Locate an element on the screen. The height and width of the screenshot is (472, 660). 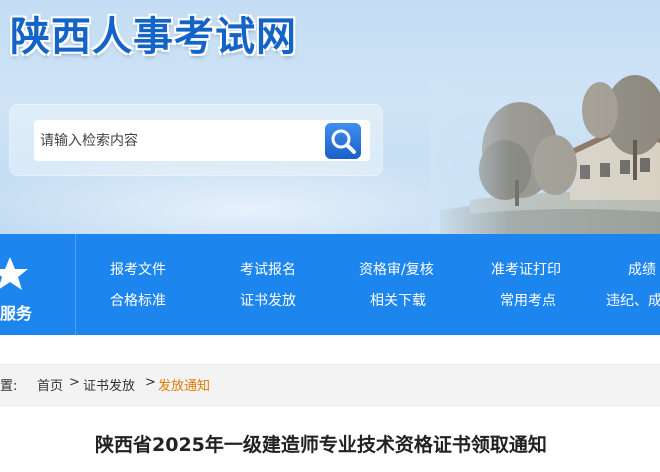
nav-item-exam-registration: 考试报名 is located at coordinates (268, 269).